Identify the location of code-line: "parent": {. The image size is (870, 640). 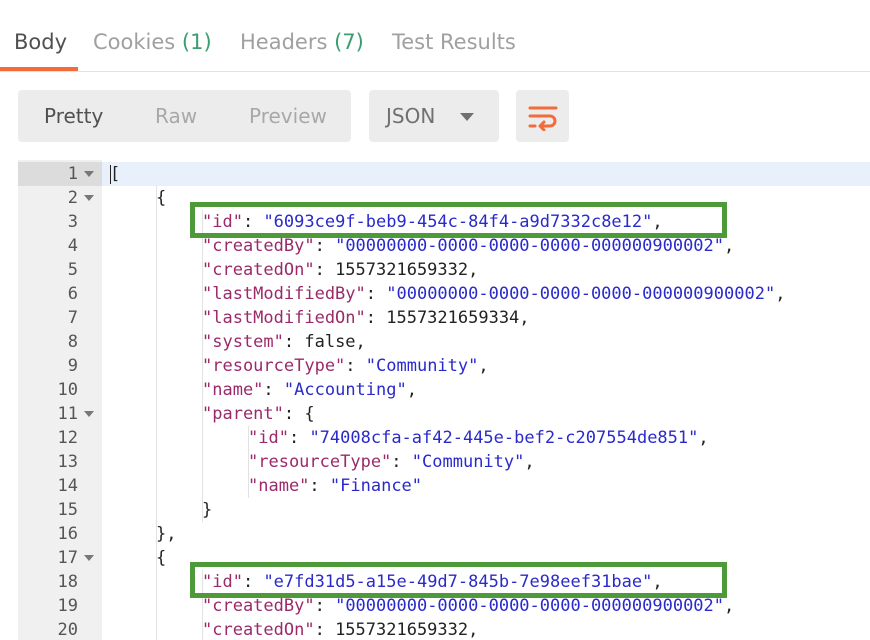
(258, 414).